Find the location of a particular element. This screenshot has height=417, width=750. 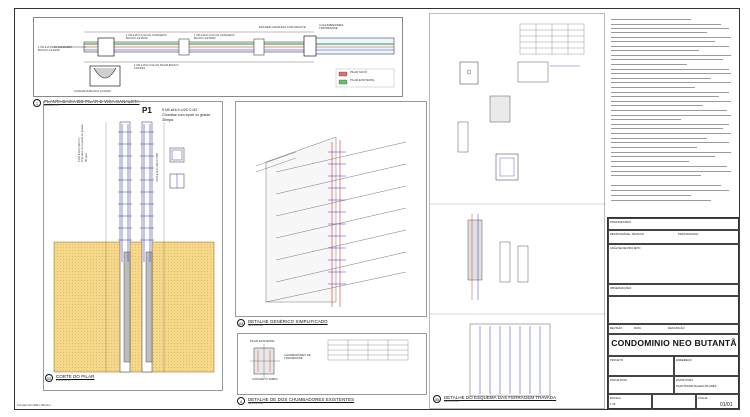

view-5-number: 05 is located at coordinates (437, 399).